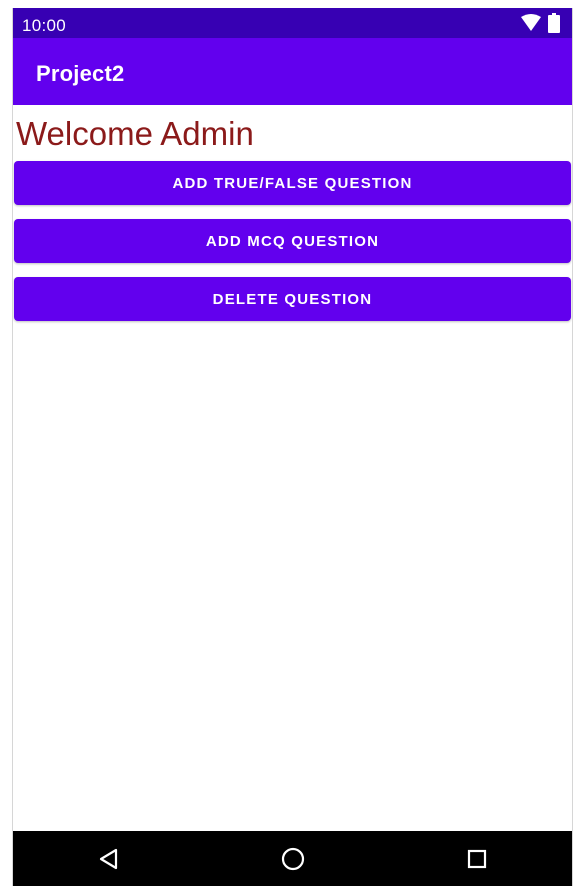 This screenshot has width=577, height=888. I want to click on navigation-bar, so click(292, 858).